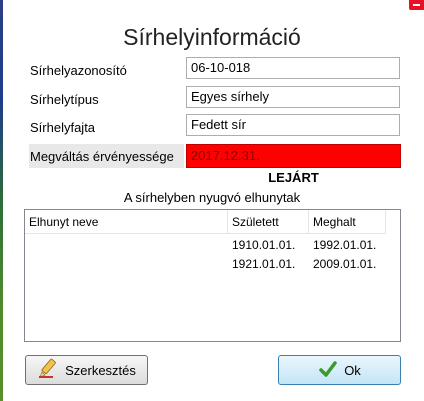 The height and width of the screenshot is (401, 424). I want to click on checkmark-icon, so click(328, 370).